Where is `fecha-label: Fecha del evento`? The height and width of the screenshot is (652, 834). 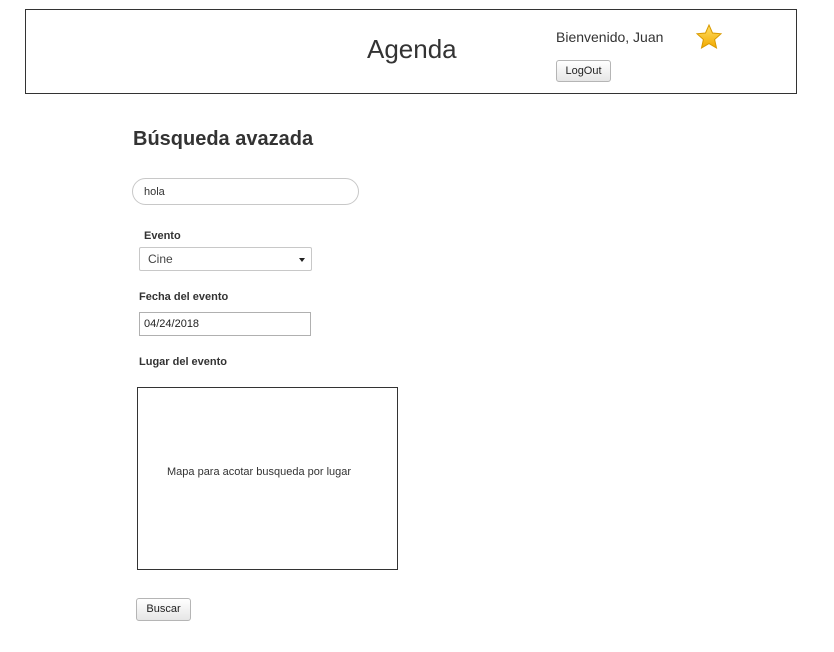 fecha-label: Fecha del evento is located at coordinates (184, 297).